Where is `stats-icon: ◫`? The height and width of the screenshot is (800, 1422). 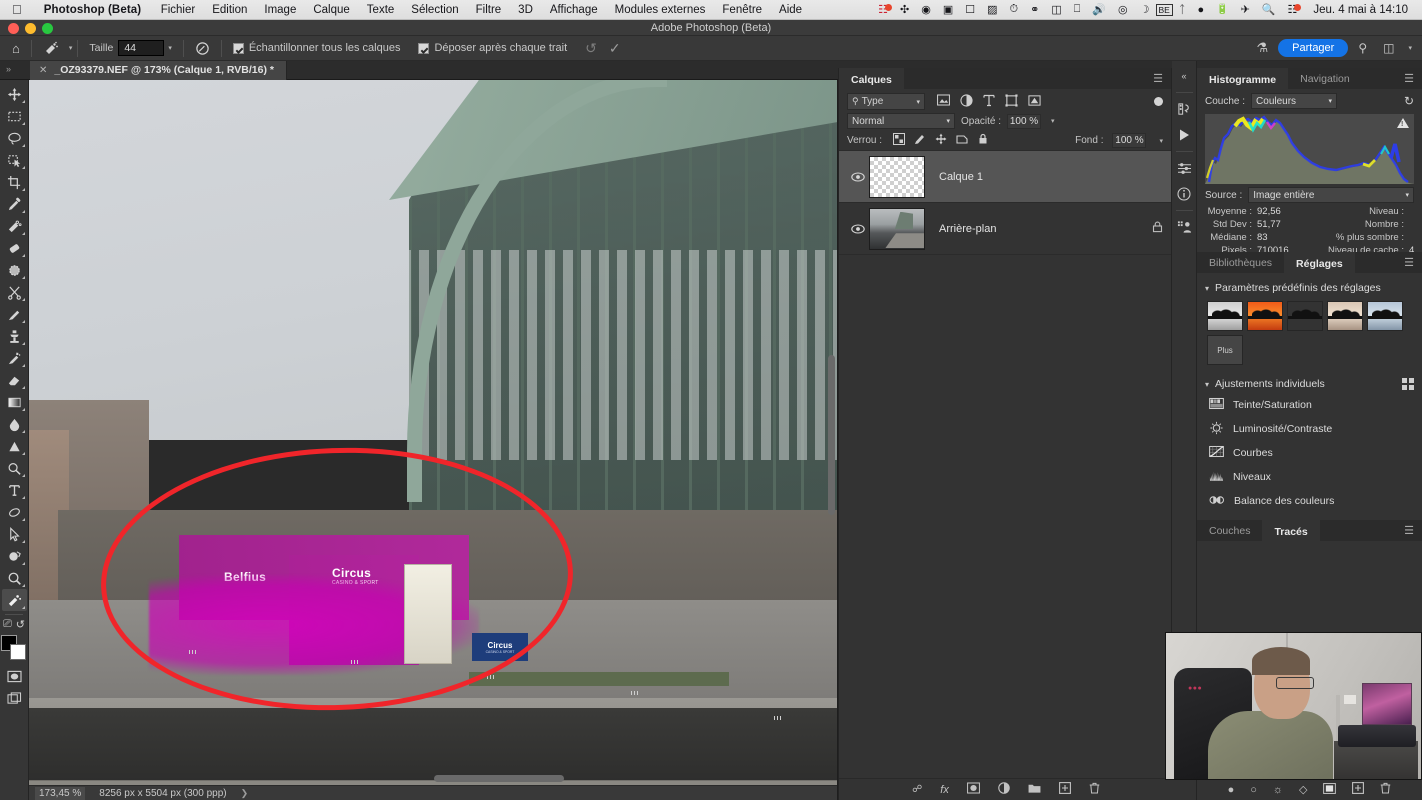
stats-icon: ◫ is located at coordinates (1056, 9).